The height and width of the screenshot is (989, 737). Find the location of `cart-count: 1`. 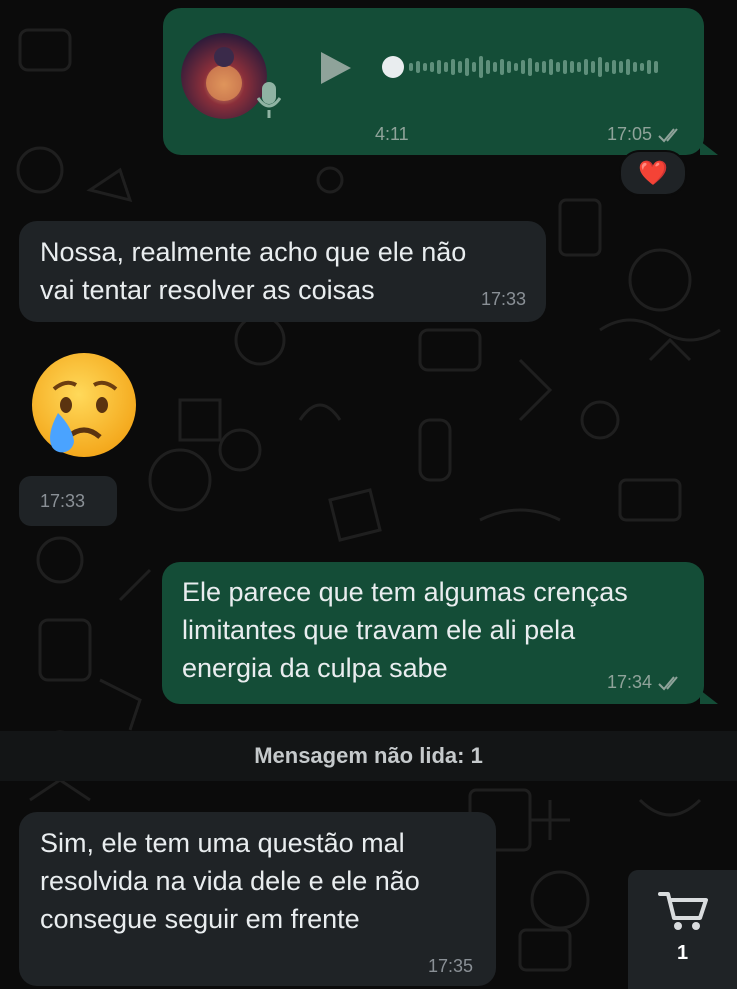

cart-count: 1 is located at coordinates (682, 953).